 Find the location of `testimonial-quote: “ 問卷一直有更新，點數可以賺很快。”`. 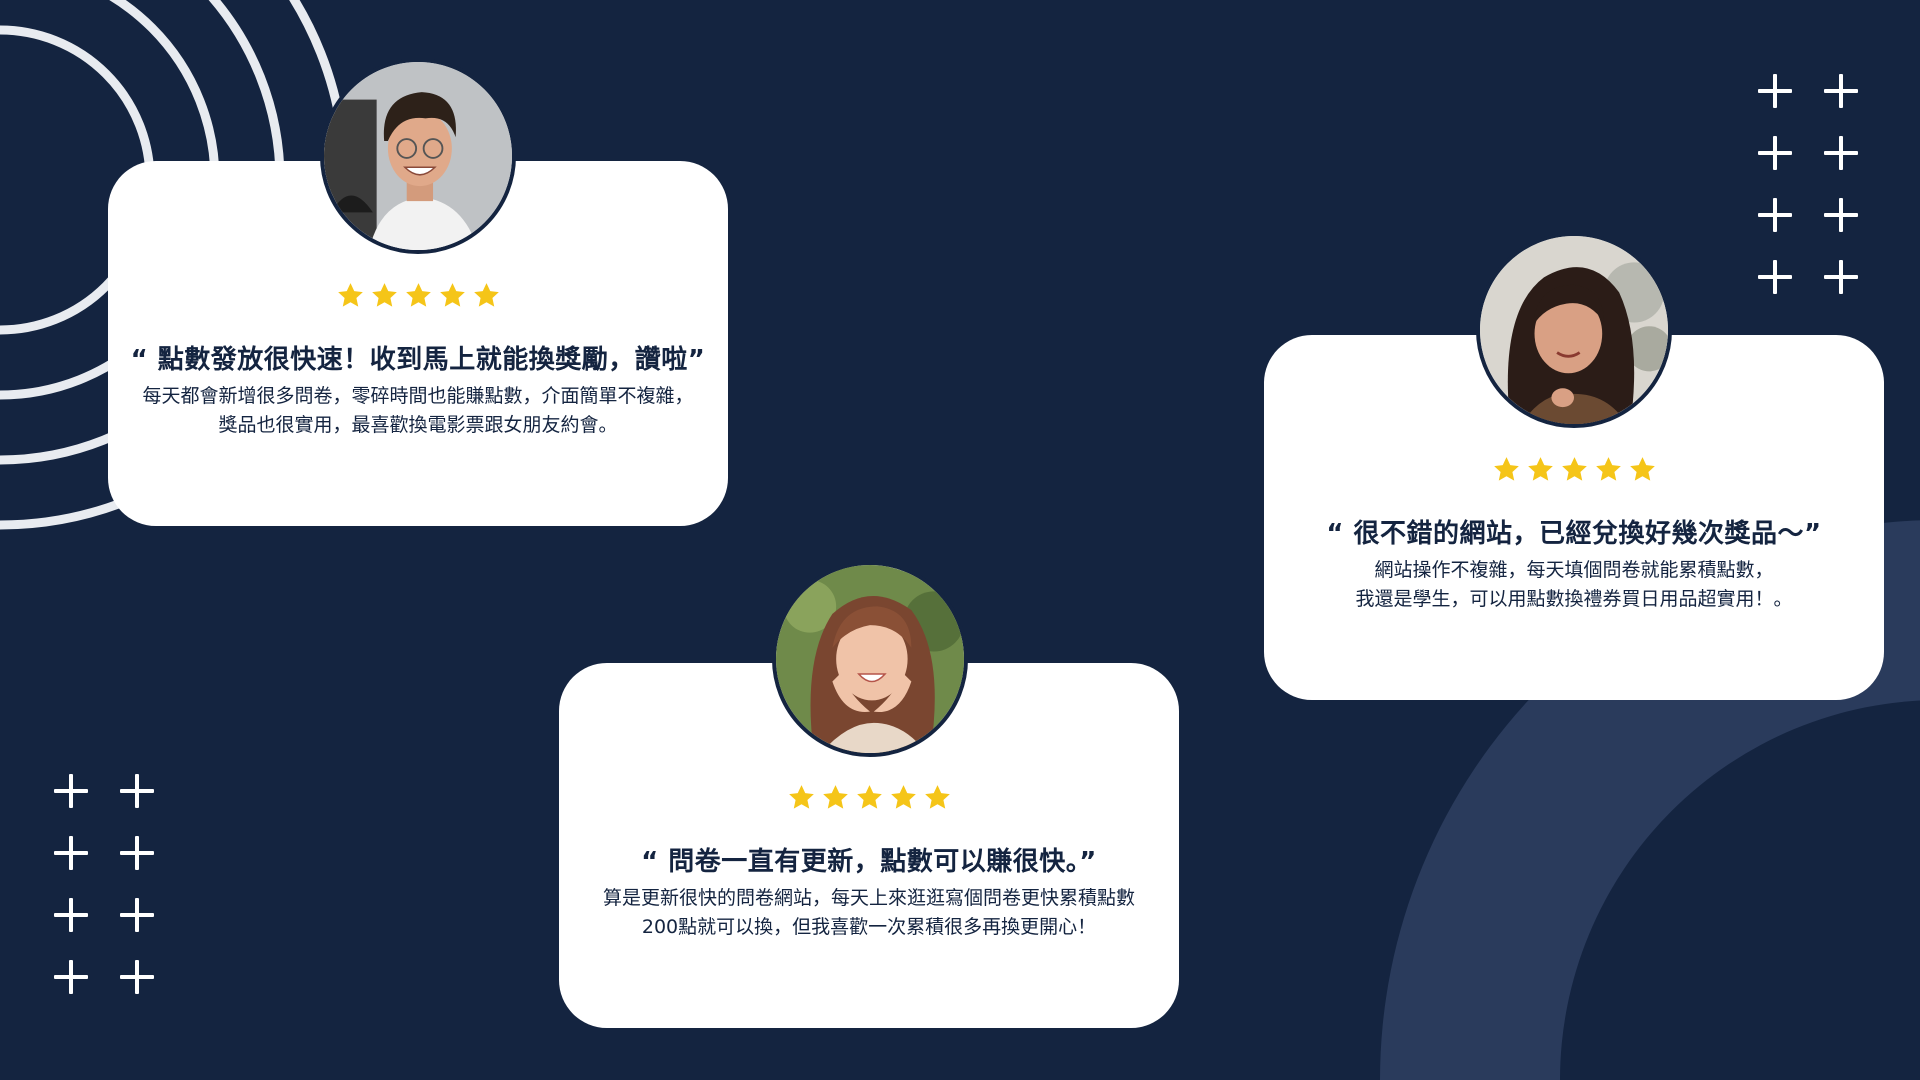

testimonial-quote: “ 問卷一直有更新，點數可以賺很快。” is located at coordinates (869, 862).